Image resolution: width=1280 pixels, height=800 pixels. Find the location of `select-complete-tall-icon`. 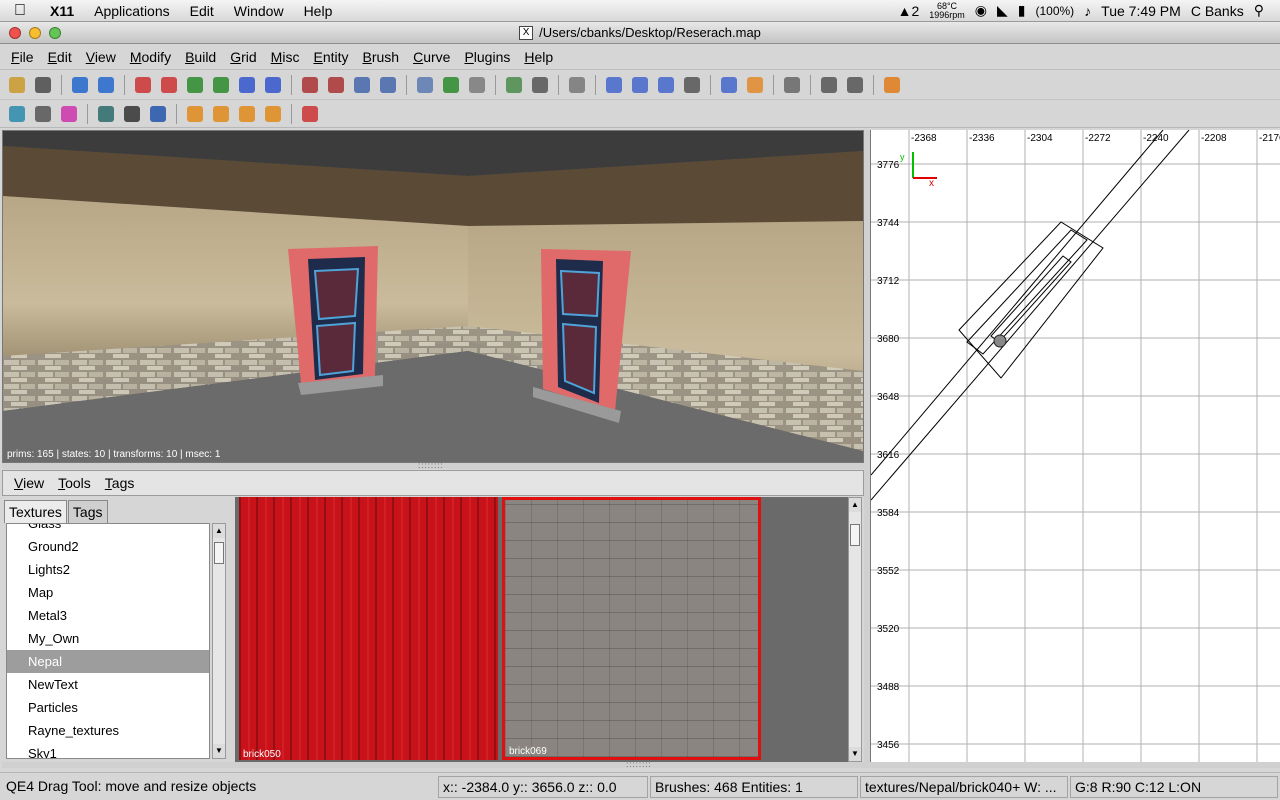

select-complete-tall-icon is located at coordinates (310, 85).